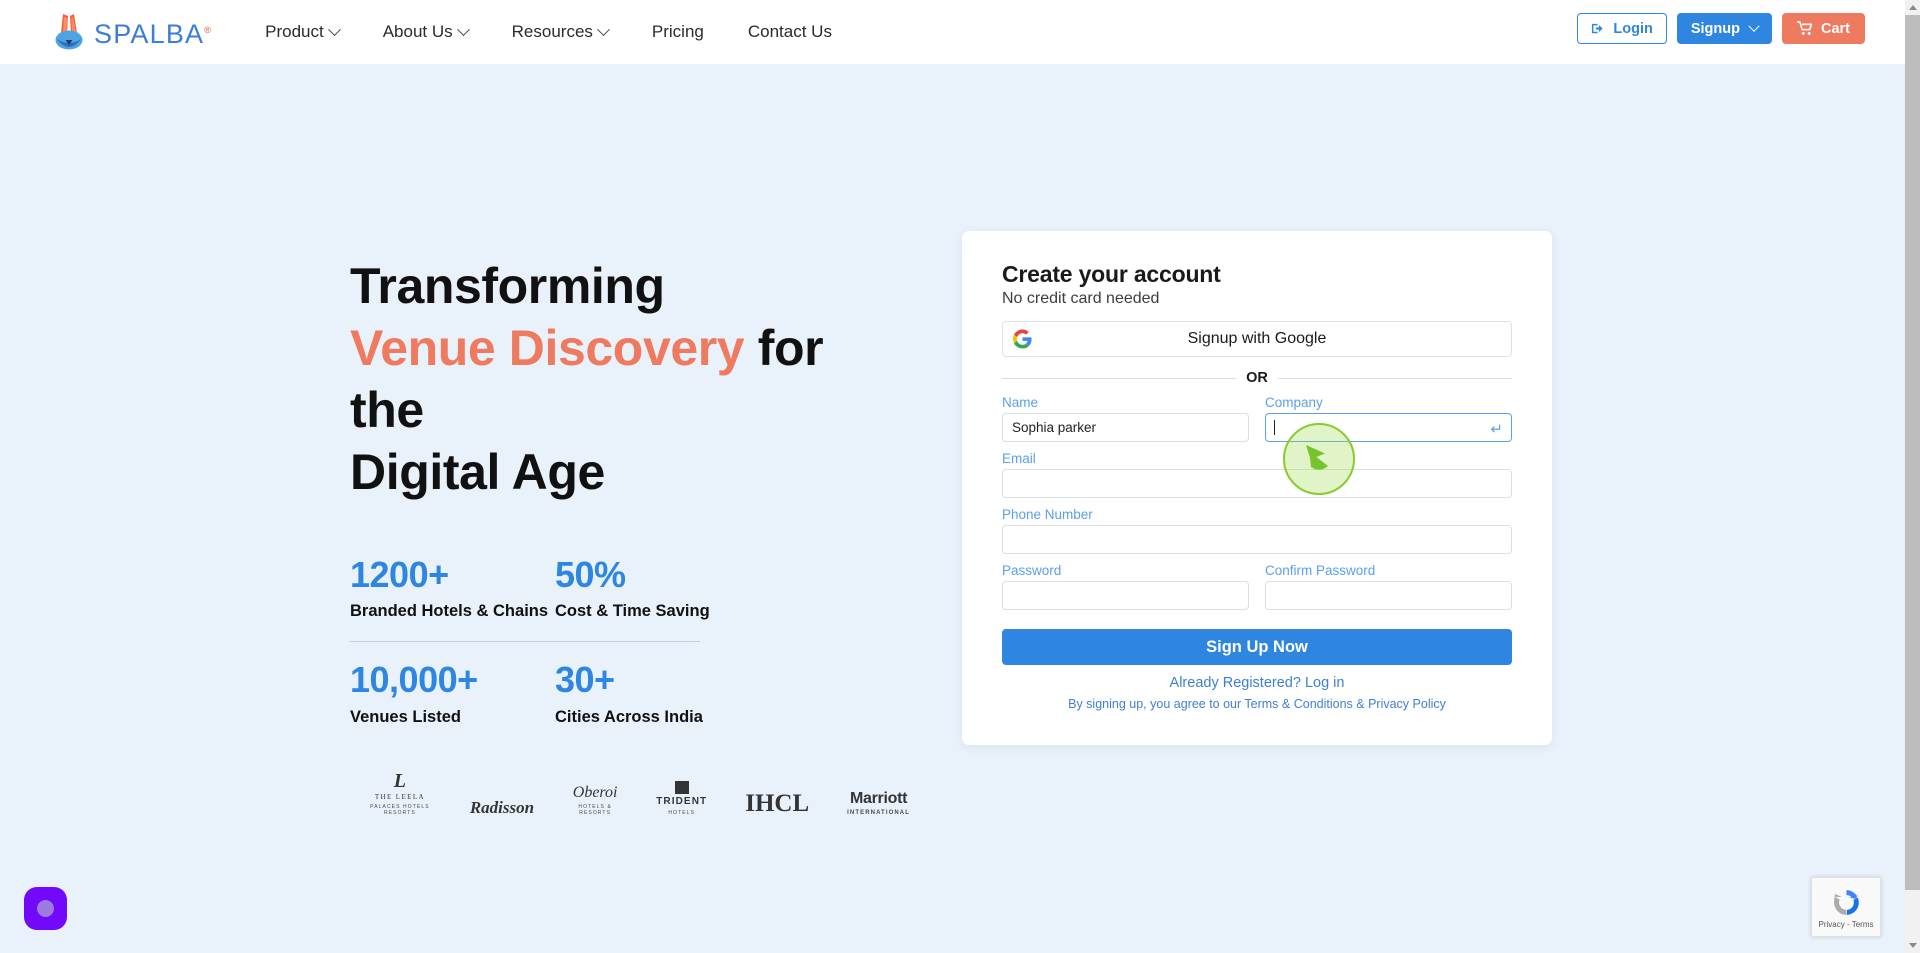 The width and height of the screenshot is (1920, 953). Describe the element at coordinates (507, 286) in the screenshot. I see `hero-title-line1: Transforming` at that location.